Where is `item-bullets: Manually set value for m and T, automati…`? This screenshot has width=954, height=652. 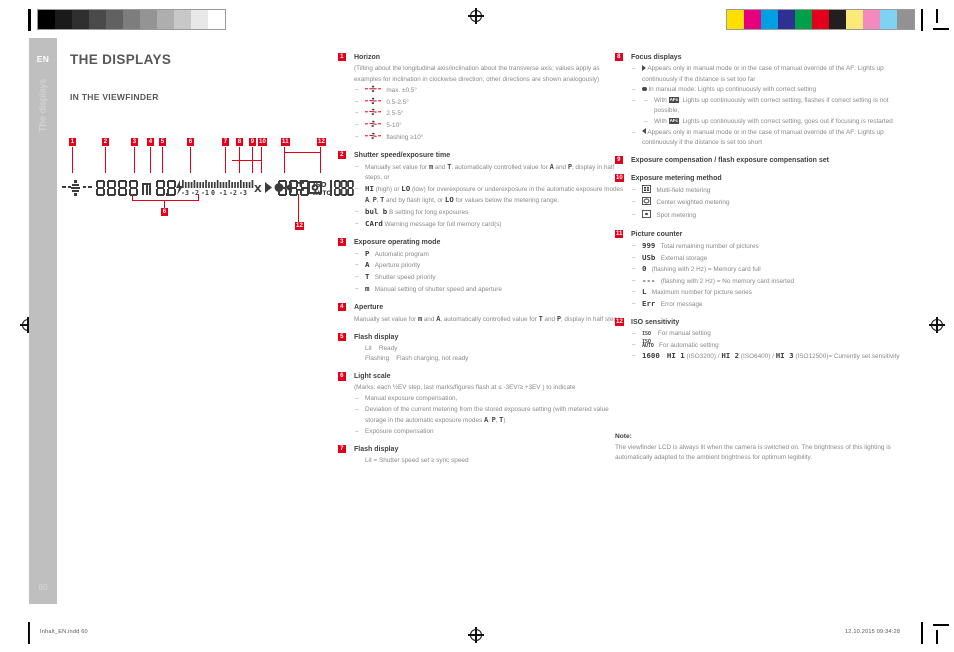 item-bullets: Manually set value for m and T, automati… is located at coordinates (489, 196).